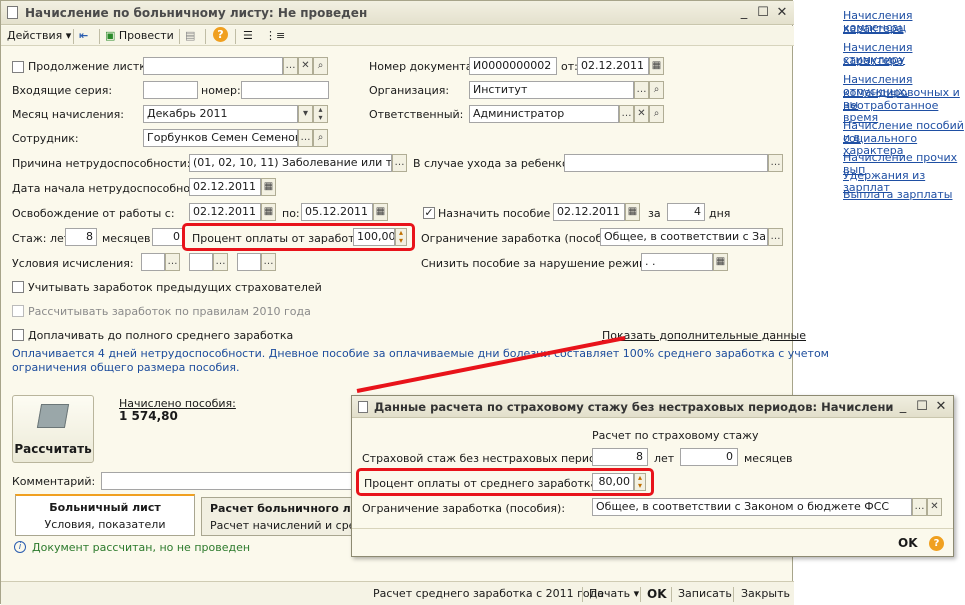 The width and height of the screenshot is (965, 605). I want to click on rules-2010-checkbox, so click(18, 311).